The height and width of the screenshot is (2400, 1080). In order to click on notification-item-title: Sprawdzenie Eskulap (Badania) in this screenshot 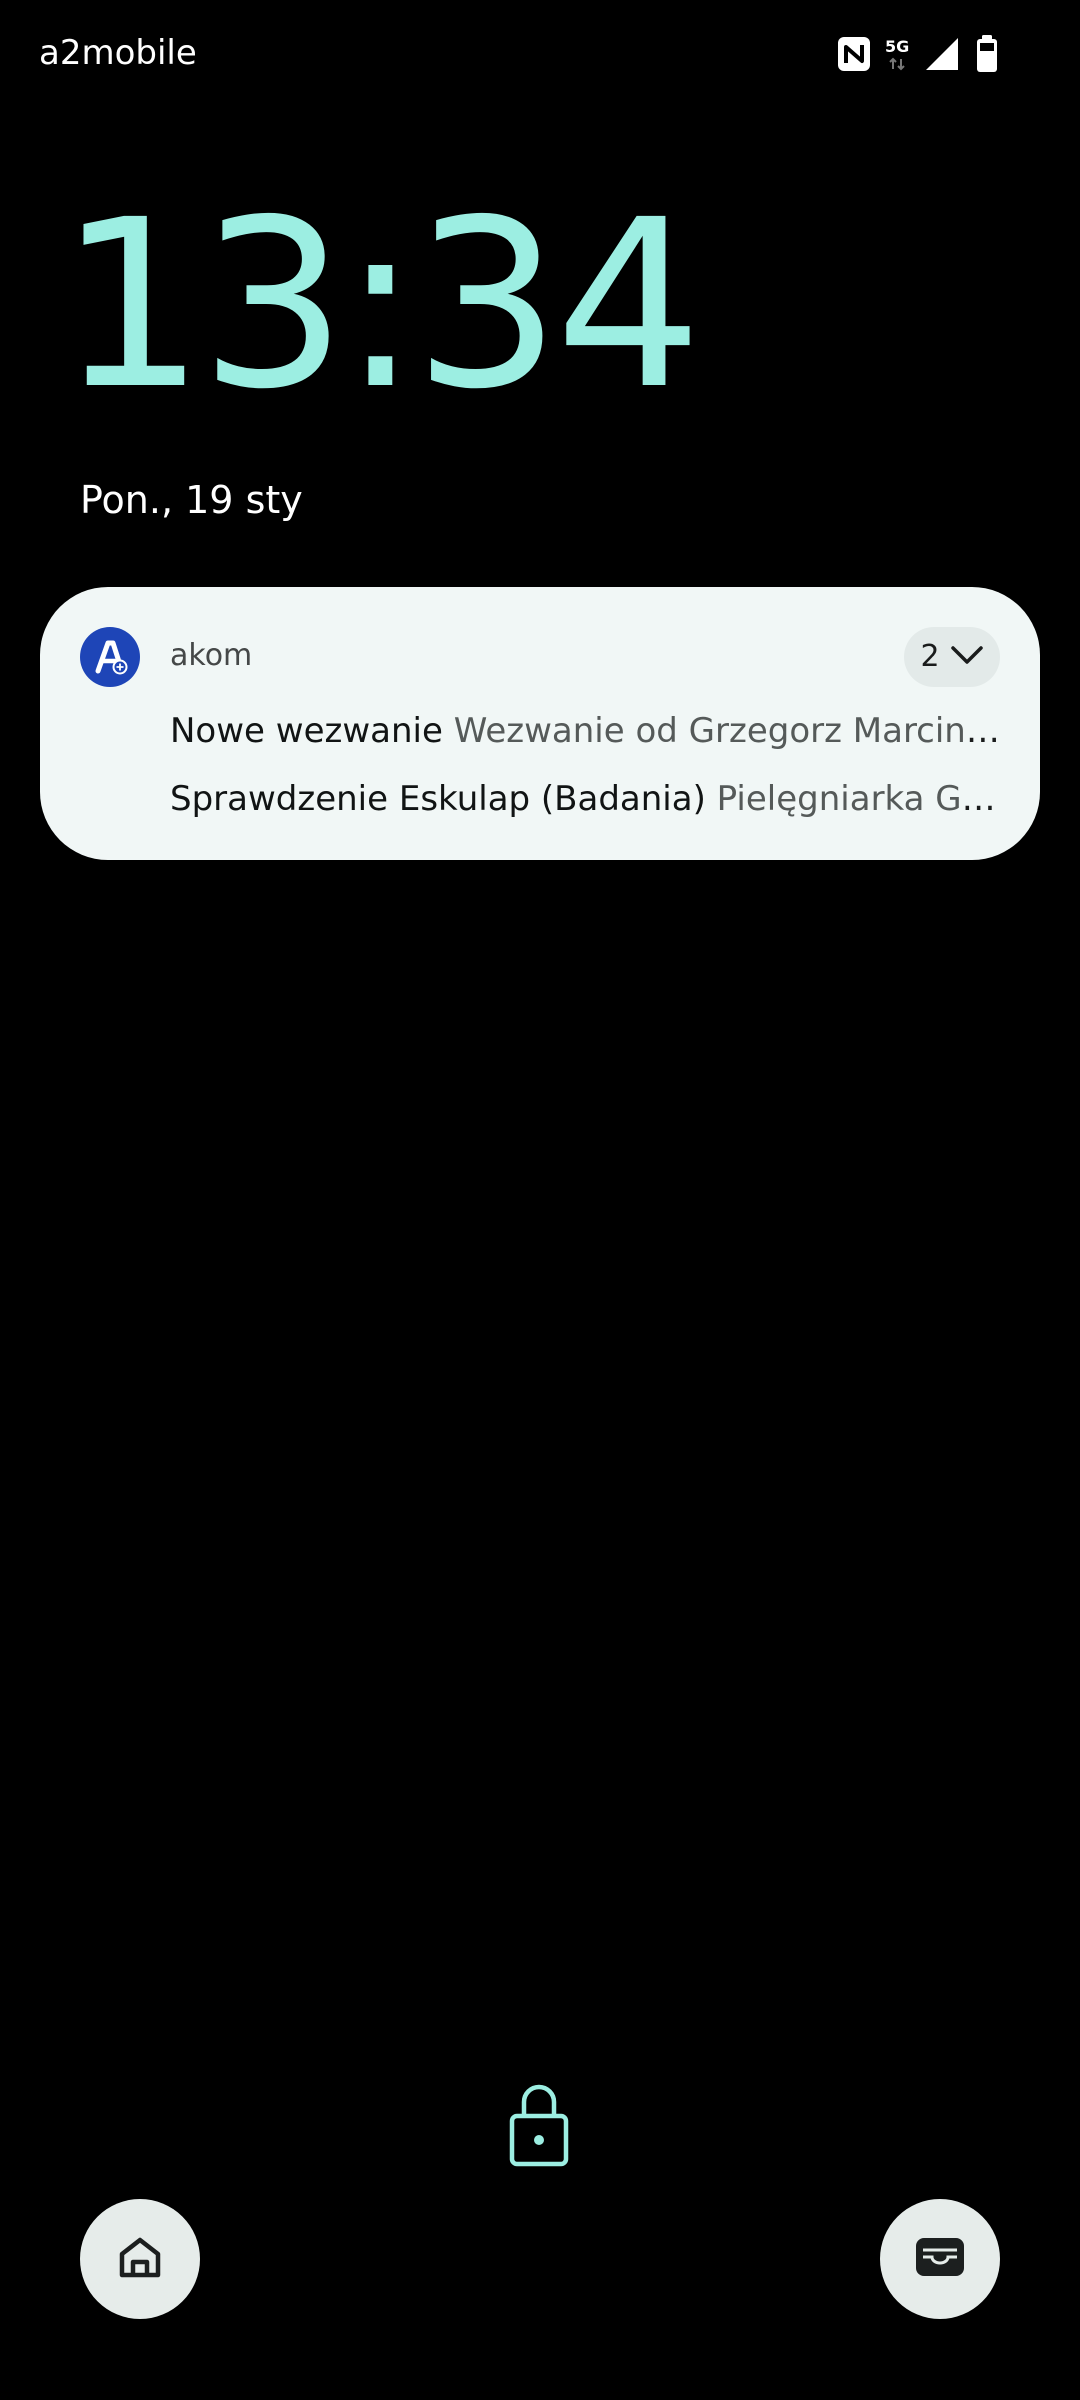, I will do `click(438, 799)`.